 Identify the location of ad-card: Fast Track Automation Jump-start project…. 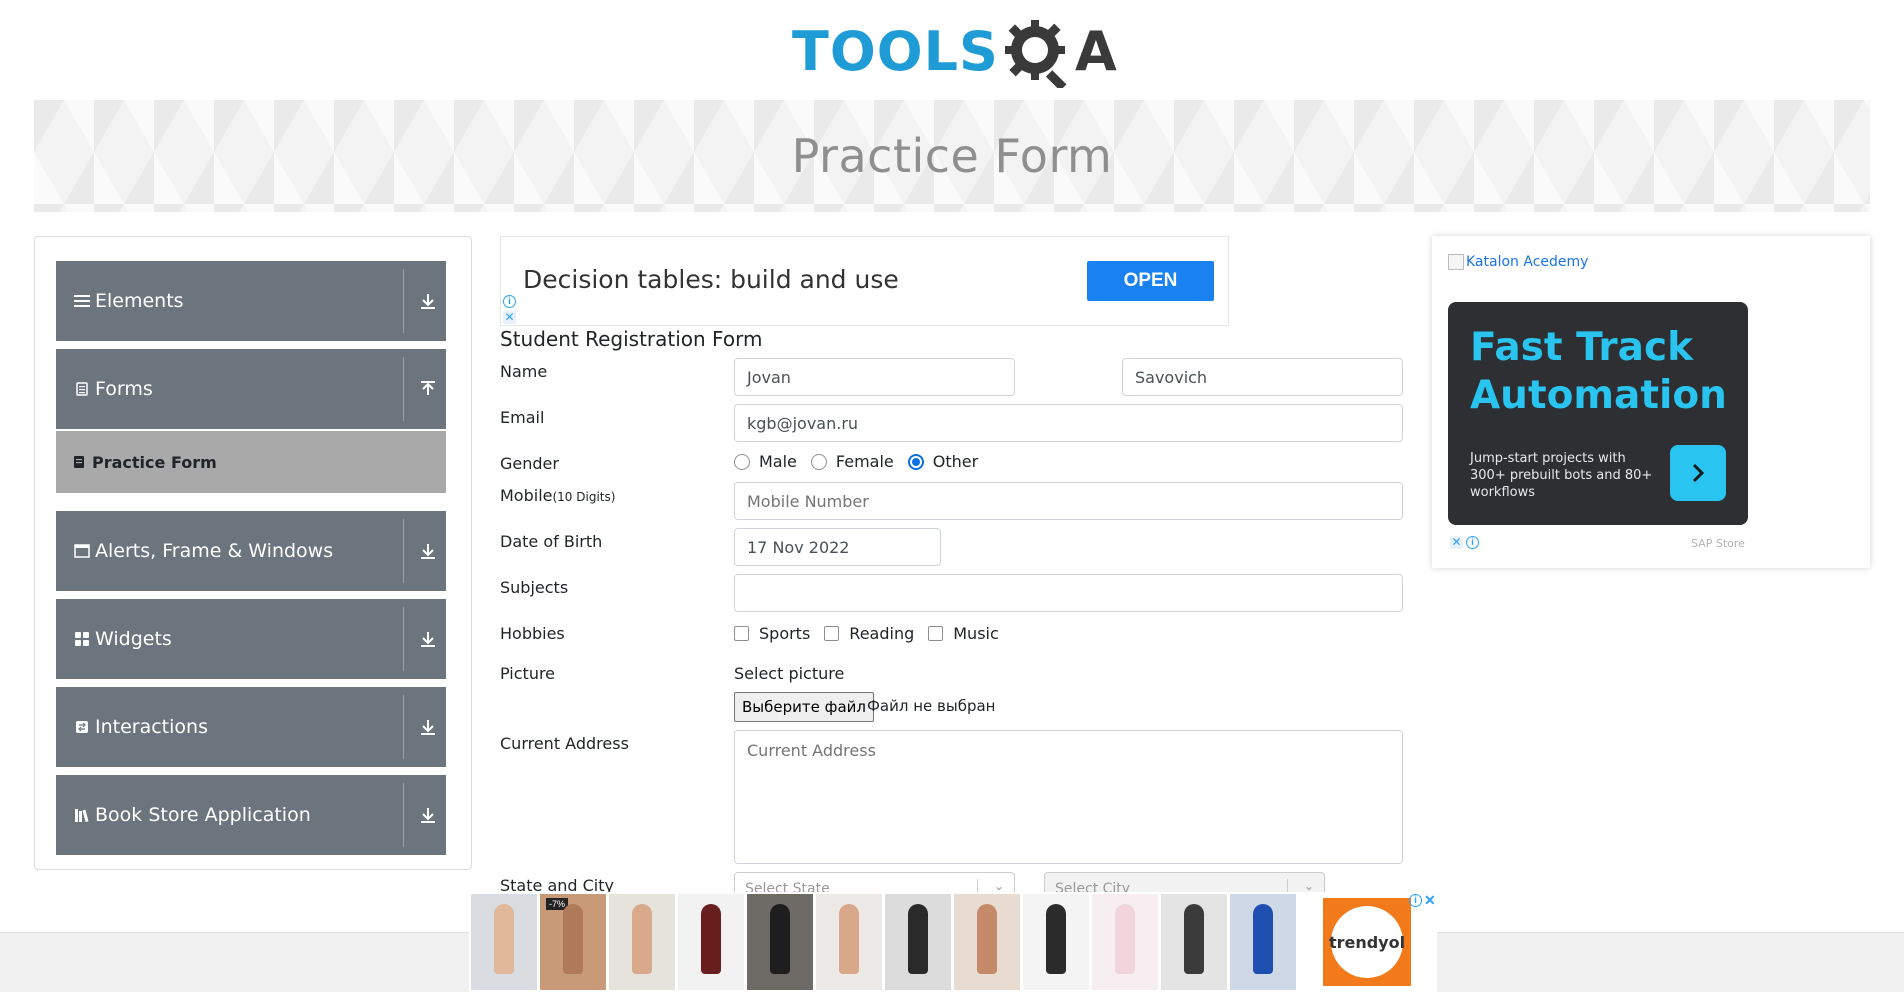
(1598, 413).